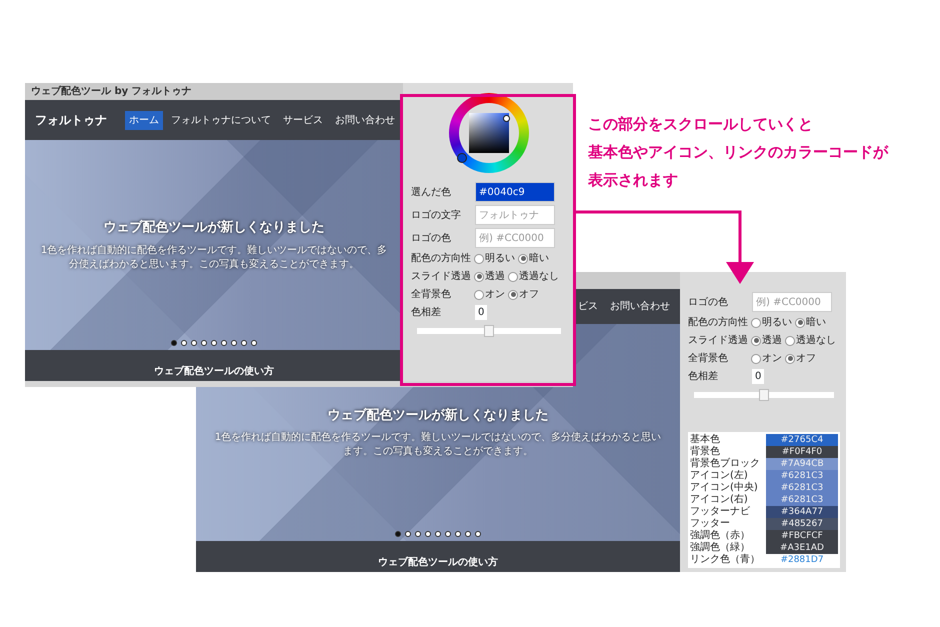 The width and height of the screenshot is (940, 627). I want to click on callout-text: 基本色やアイコン、リンクのカラーコードが, so click(738, 152).